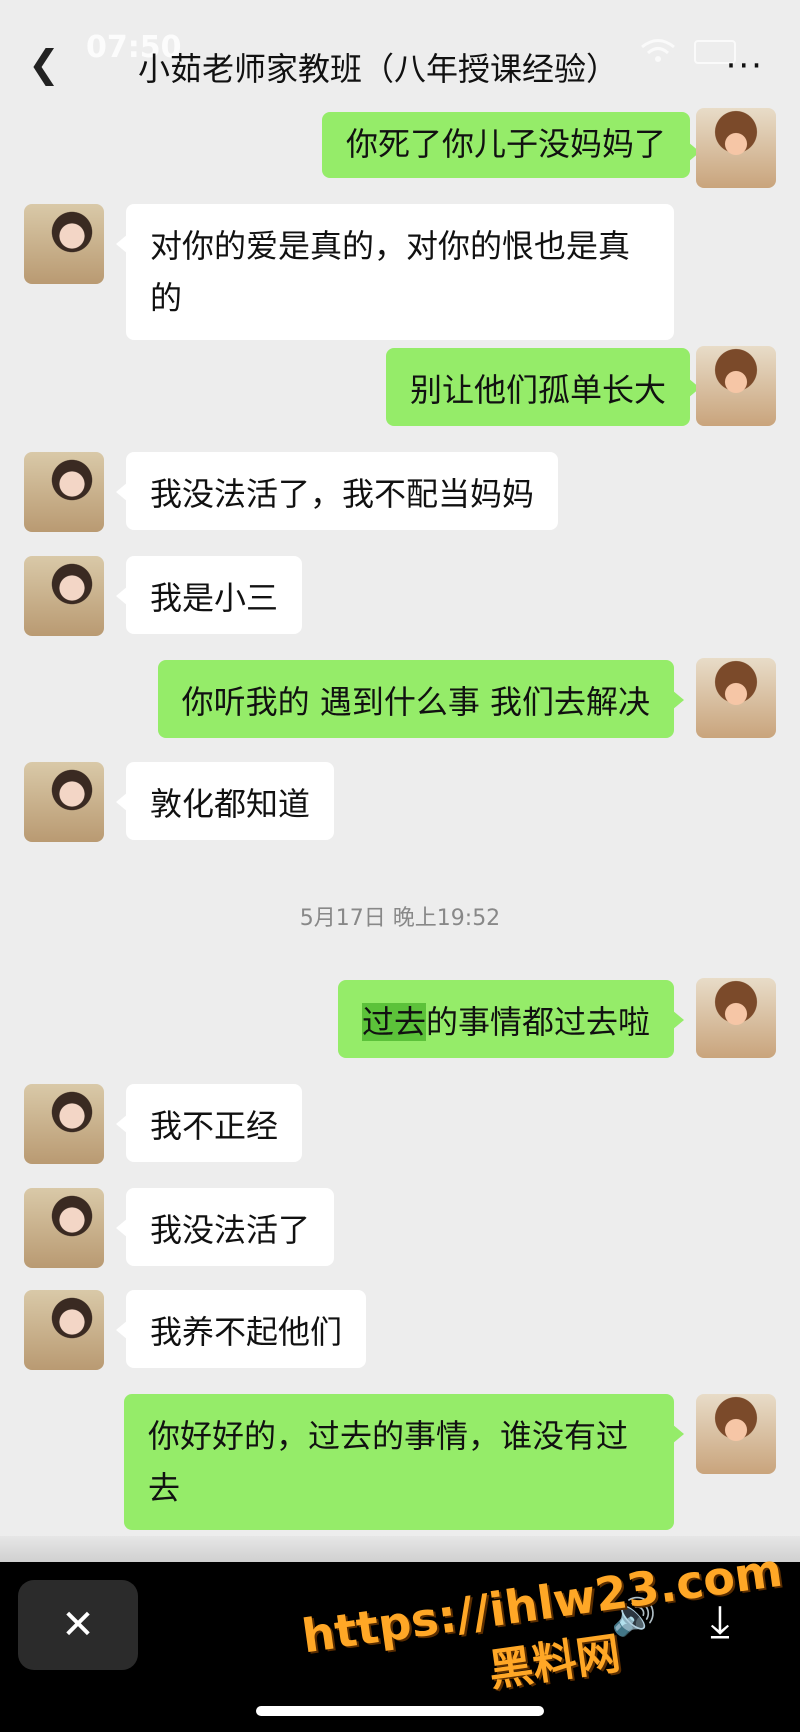 This screenshot has width=800, height=1732. Describe the element at coordinates (388, 1462) in the screenshot. I see `message-text: 你好好的，过去的事情，谁没有过去` at that location.